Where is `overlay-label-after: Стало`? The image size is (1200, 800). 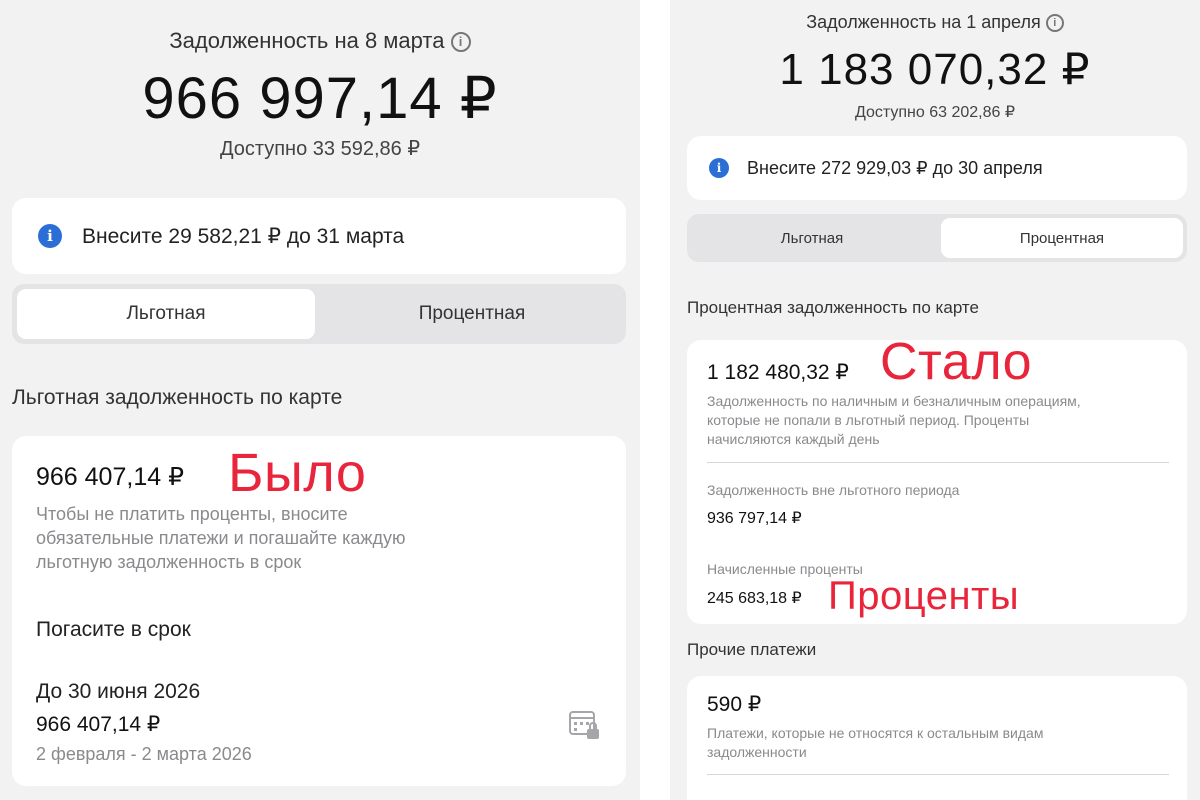 overlay-label-after: Стало is located at coordinates (956, 362).